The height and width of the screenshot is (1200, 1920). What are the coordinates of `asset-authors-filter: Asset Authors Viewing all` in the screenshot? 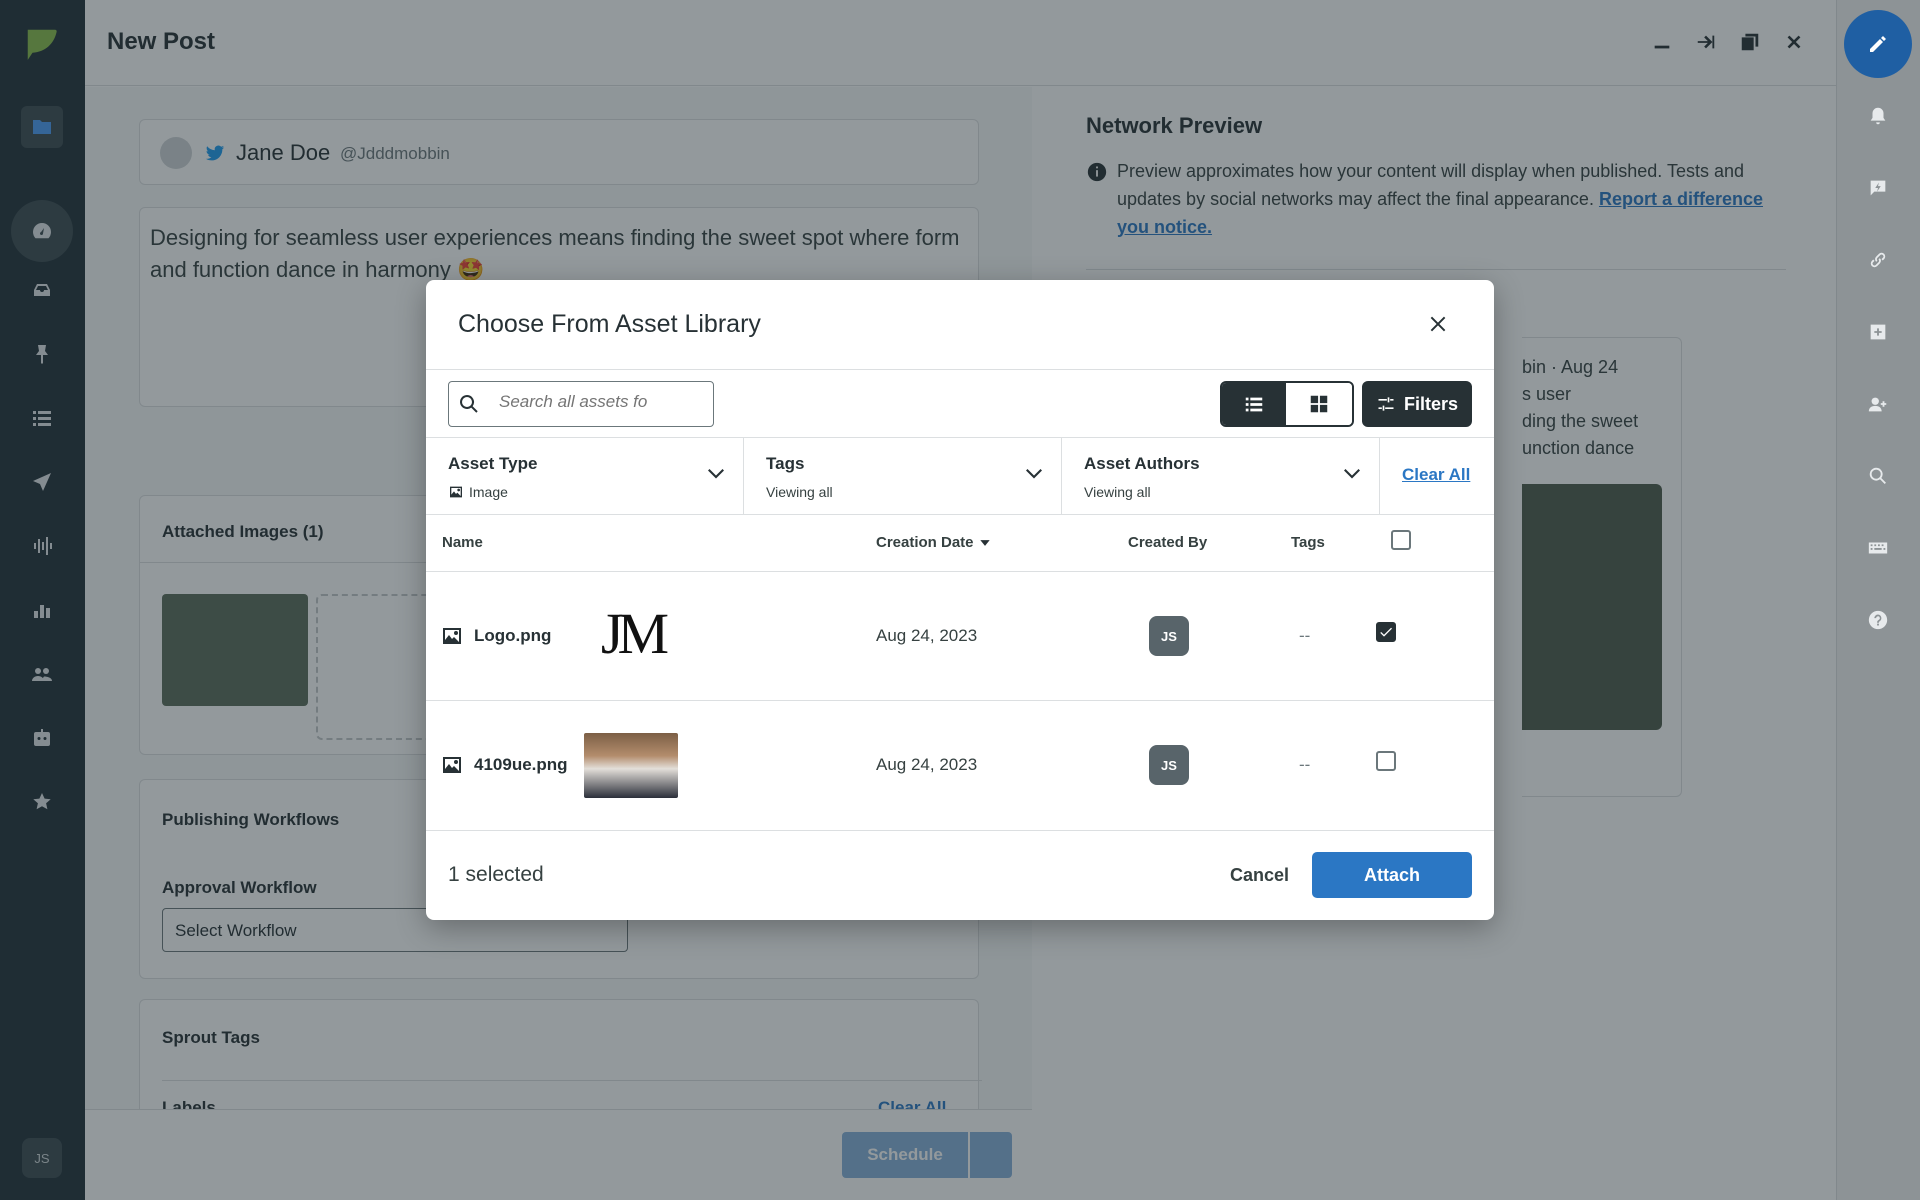 It's located at (1221, 476).